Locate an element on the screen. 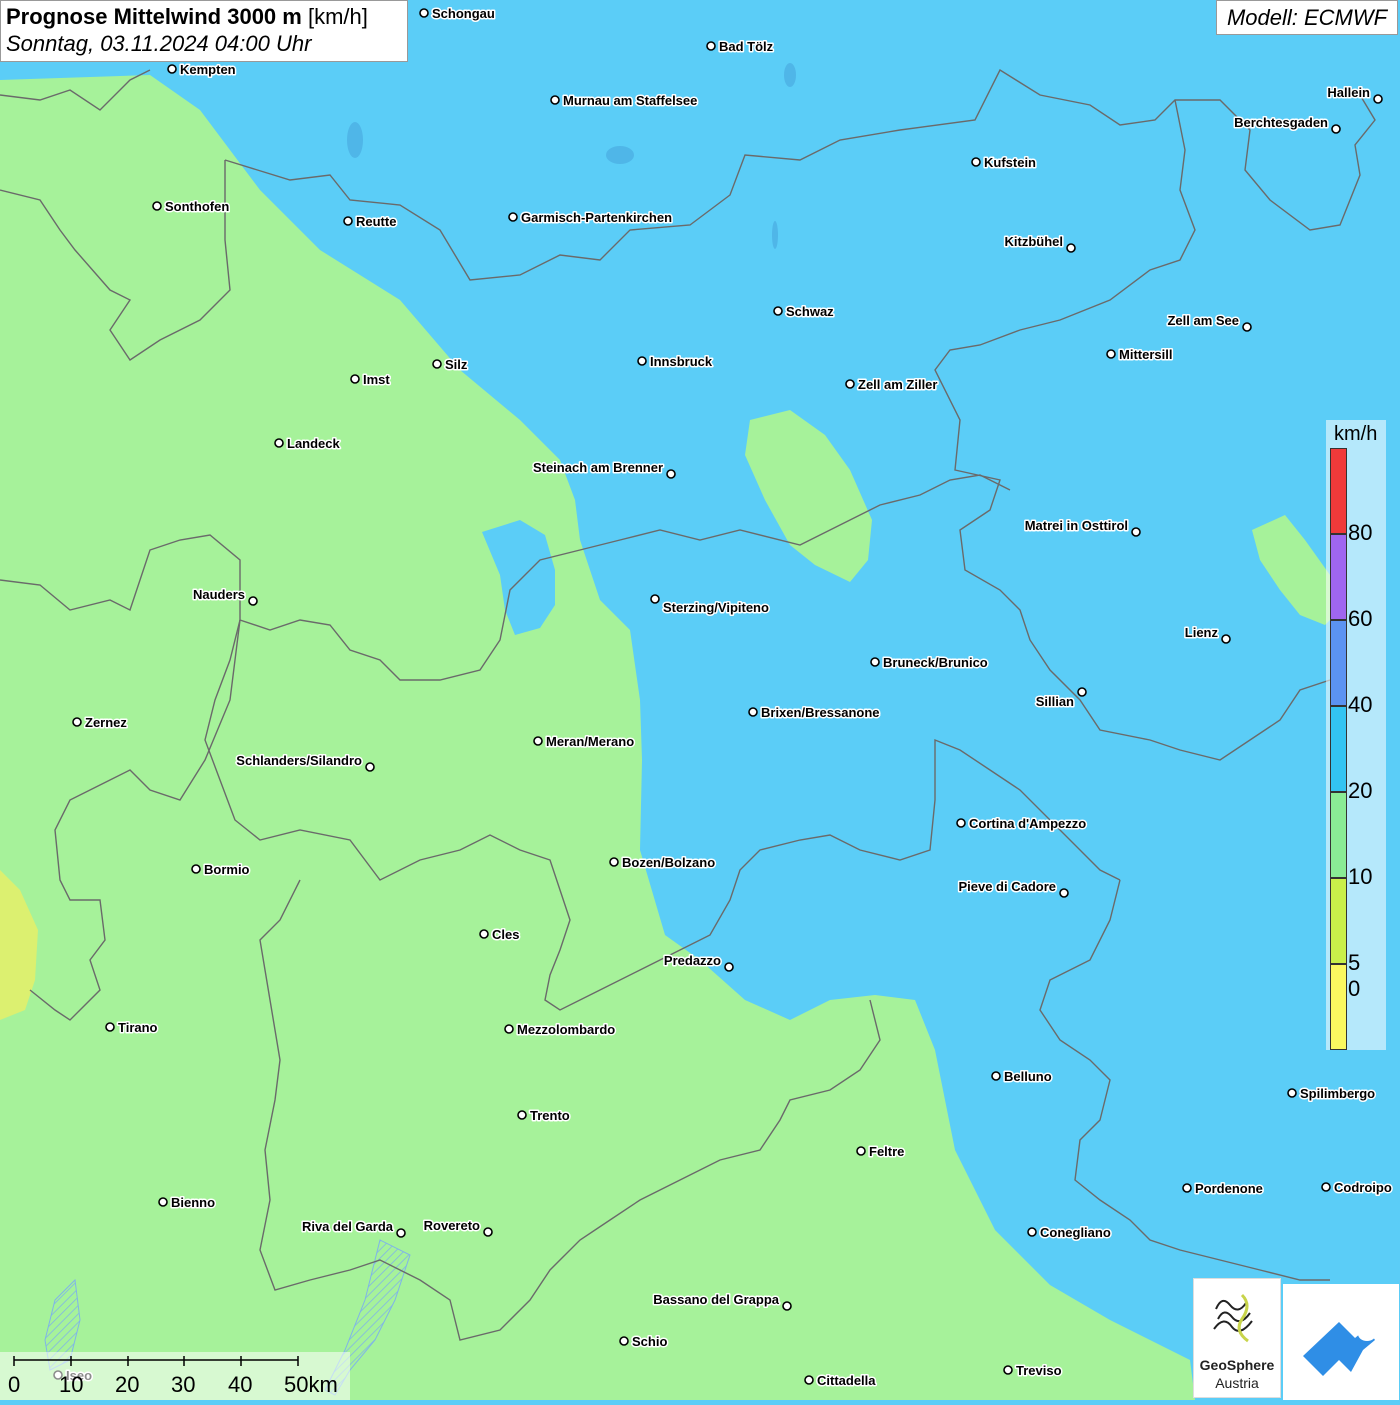  city-marker: Bruneck/Brunico is located at coordinates (929, 663).